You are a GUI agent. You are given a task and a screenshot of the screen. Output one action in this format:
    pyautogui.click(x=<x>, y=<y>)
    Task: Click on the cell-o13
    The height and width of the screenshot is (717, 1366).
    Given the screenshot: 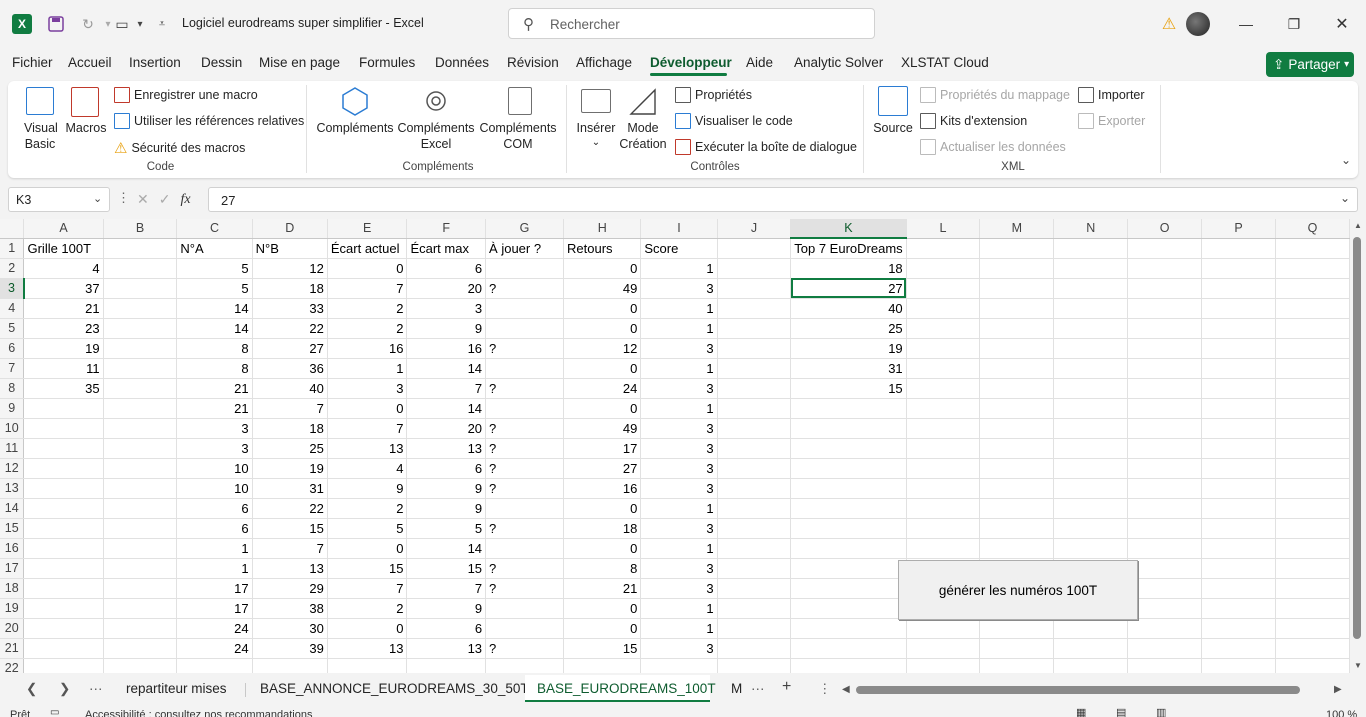 What is the action you would take?
    pyautogui.click(x=1165, y=488)
    